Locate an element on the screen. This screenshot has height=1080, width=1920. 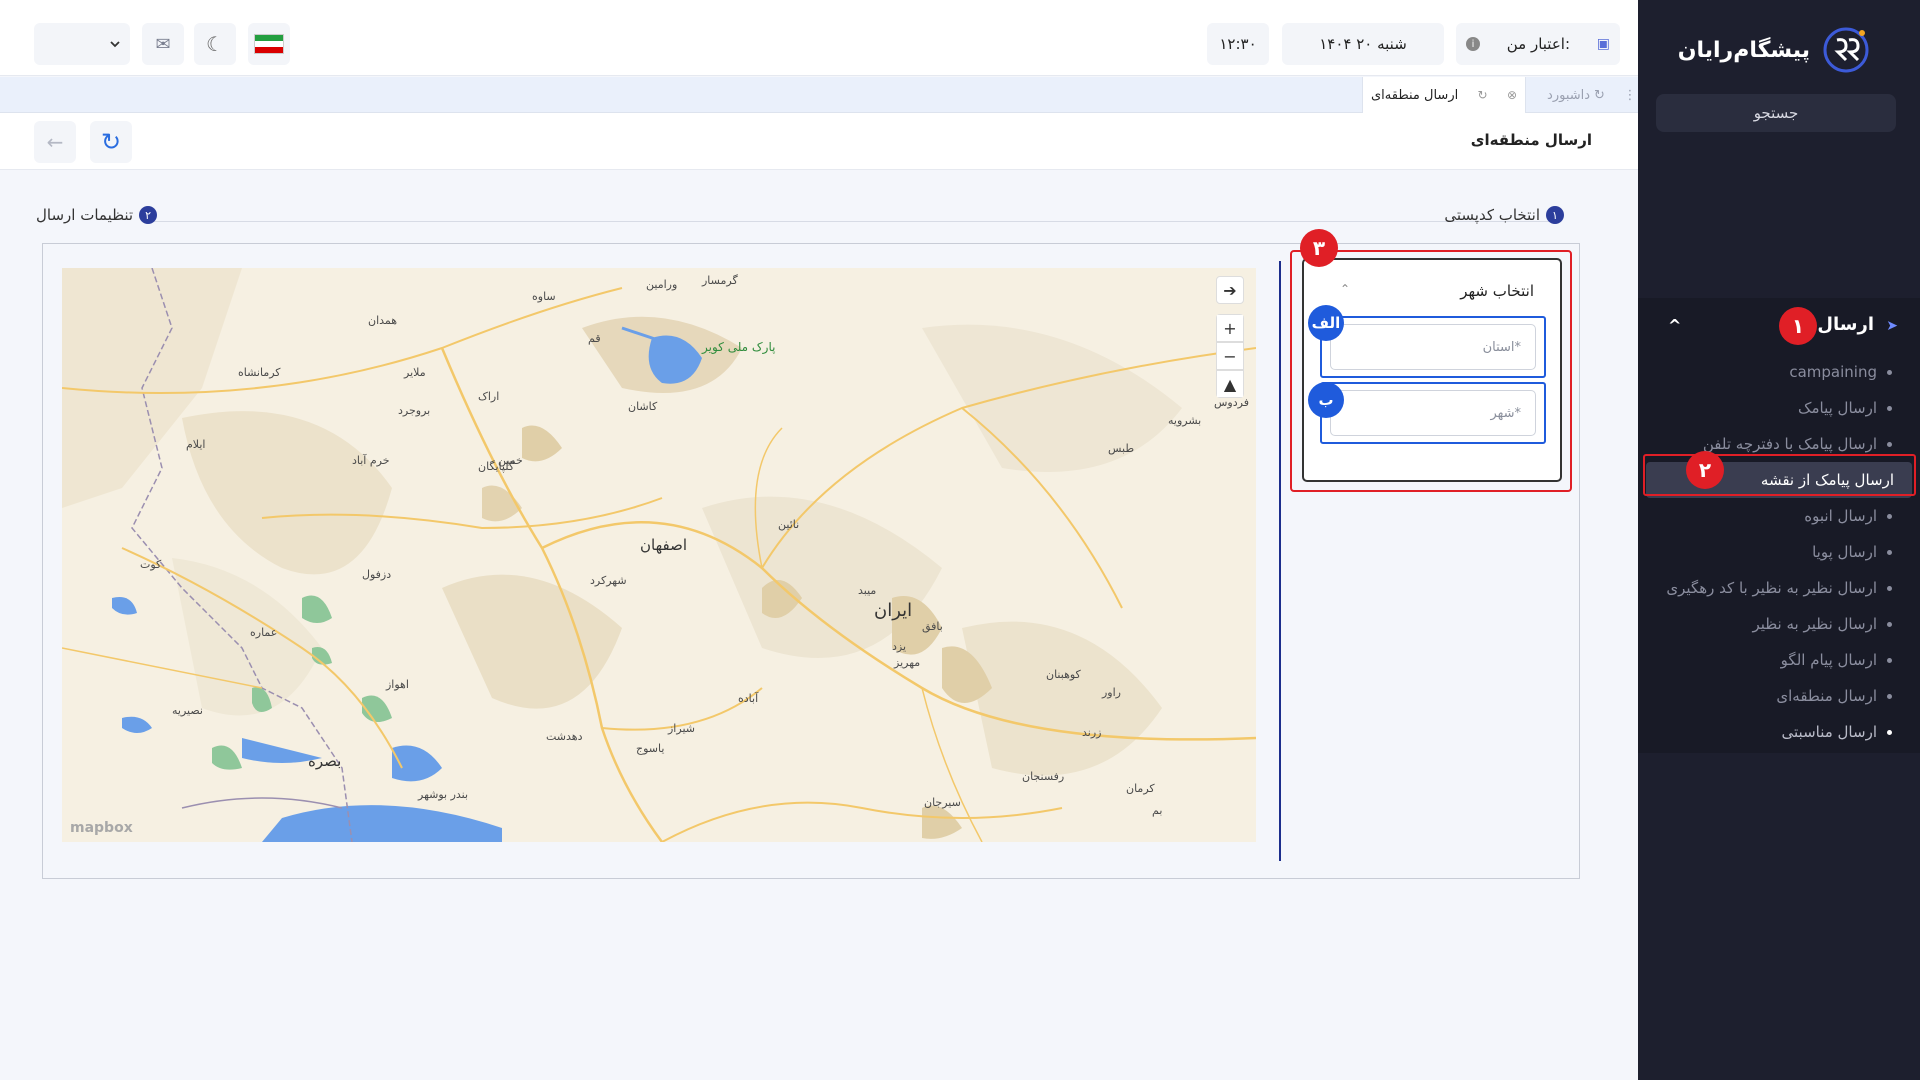
menu-item-label: ارسال منطقه‌ای is located at coordinates (1826, 696).